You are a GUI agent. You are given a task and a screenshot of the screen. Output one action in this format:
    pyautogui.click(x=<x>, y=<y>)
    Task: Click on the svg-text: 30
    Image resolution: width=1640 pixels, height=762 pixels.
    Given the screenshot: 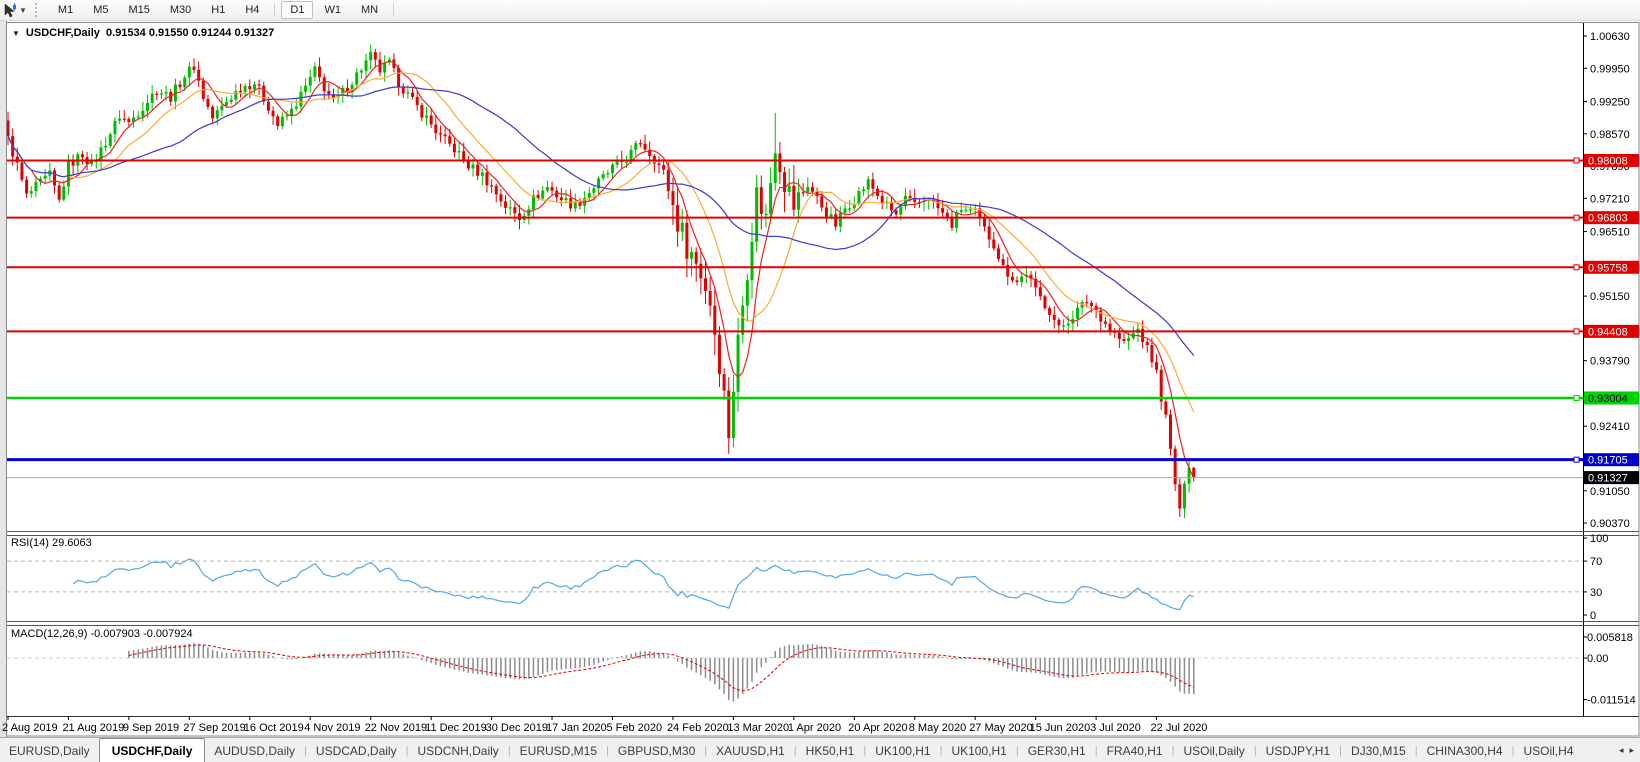 What is the action you would take?
    pyautogui.click(x=1596, y=593)
    